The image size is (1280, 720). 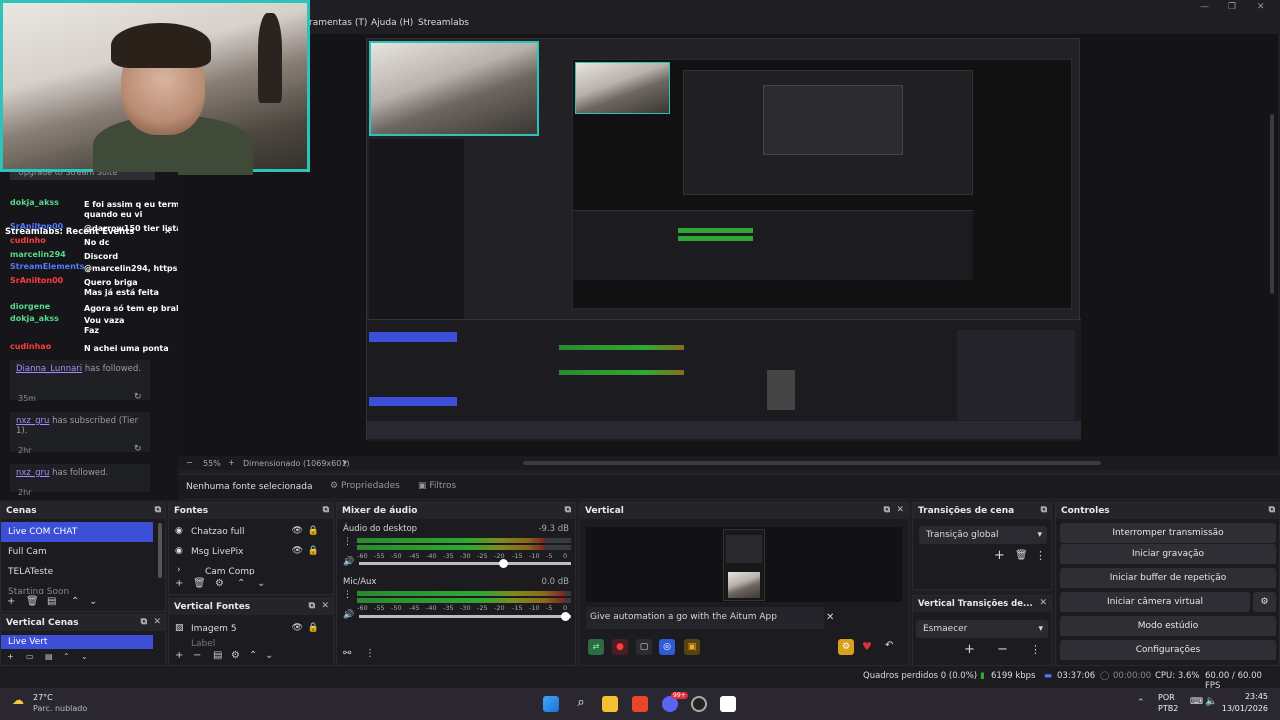 What do you see at coordinates (1166, 697) in the screenshot?
I see `language-primary: POR` at bounding box center [1166, 697].